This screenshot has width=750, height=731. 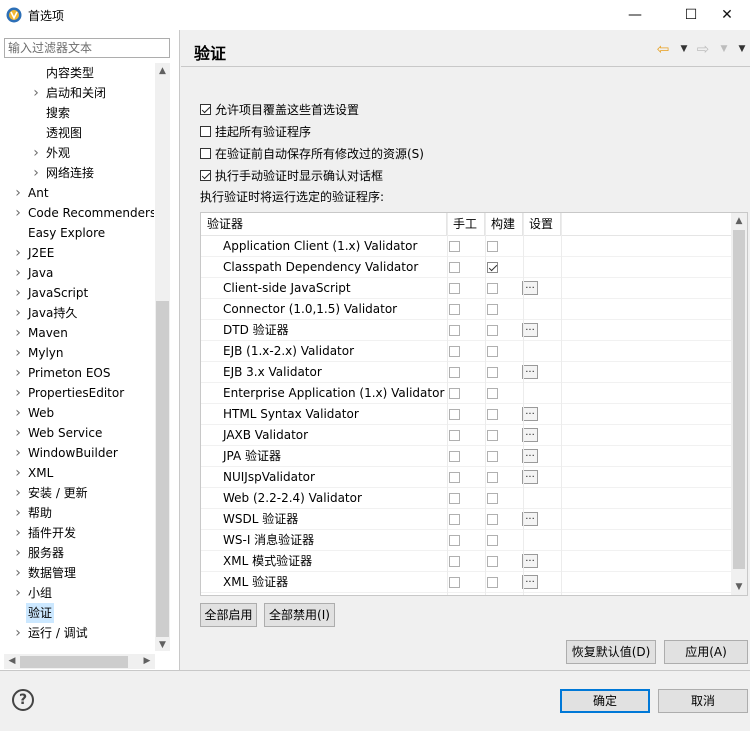 What do you see at coordinates (147, 661) in the screenshot?
I see `scroll-right-arrow-icon: ▶` at bounding box center [147, 661].